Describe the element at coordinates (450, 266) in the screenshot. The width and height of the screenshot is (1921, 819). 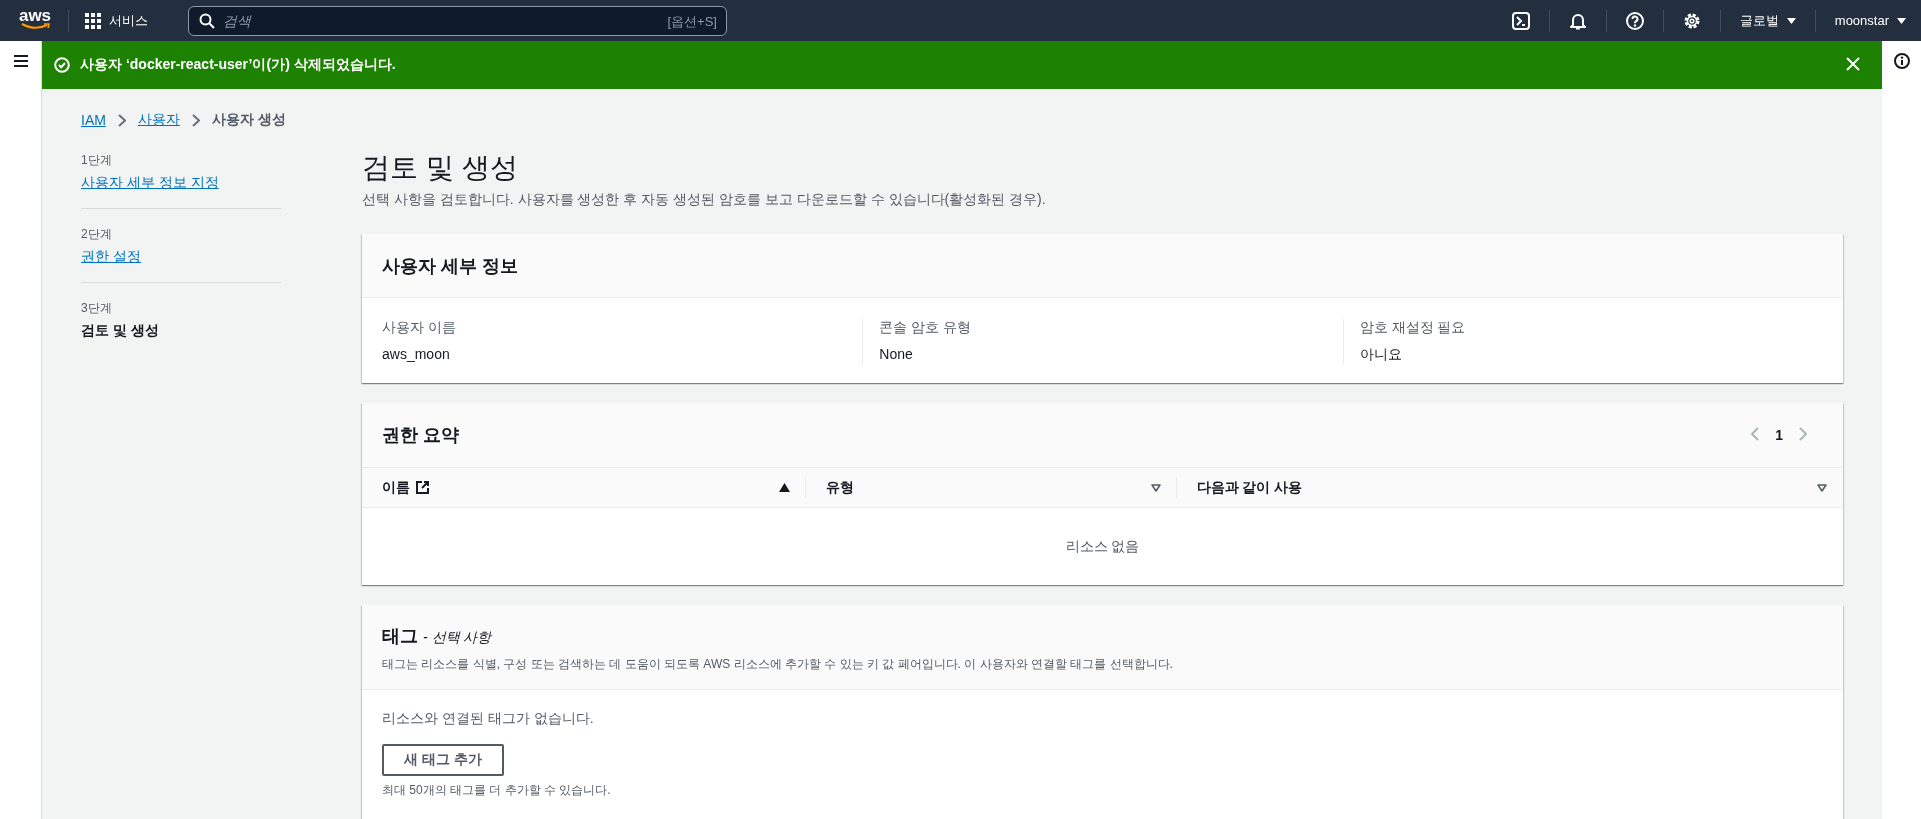
I see `card-title: 사용자 세부 정보` at that location.